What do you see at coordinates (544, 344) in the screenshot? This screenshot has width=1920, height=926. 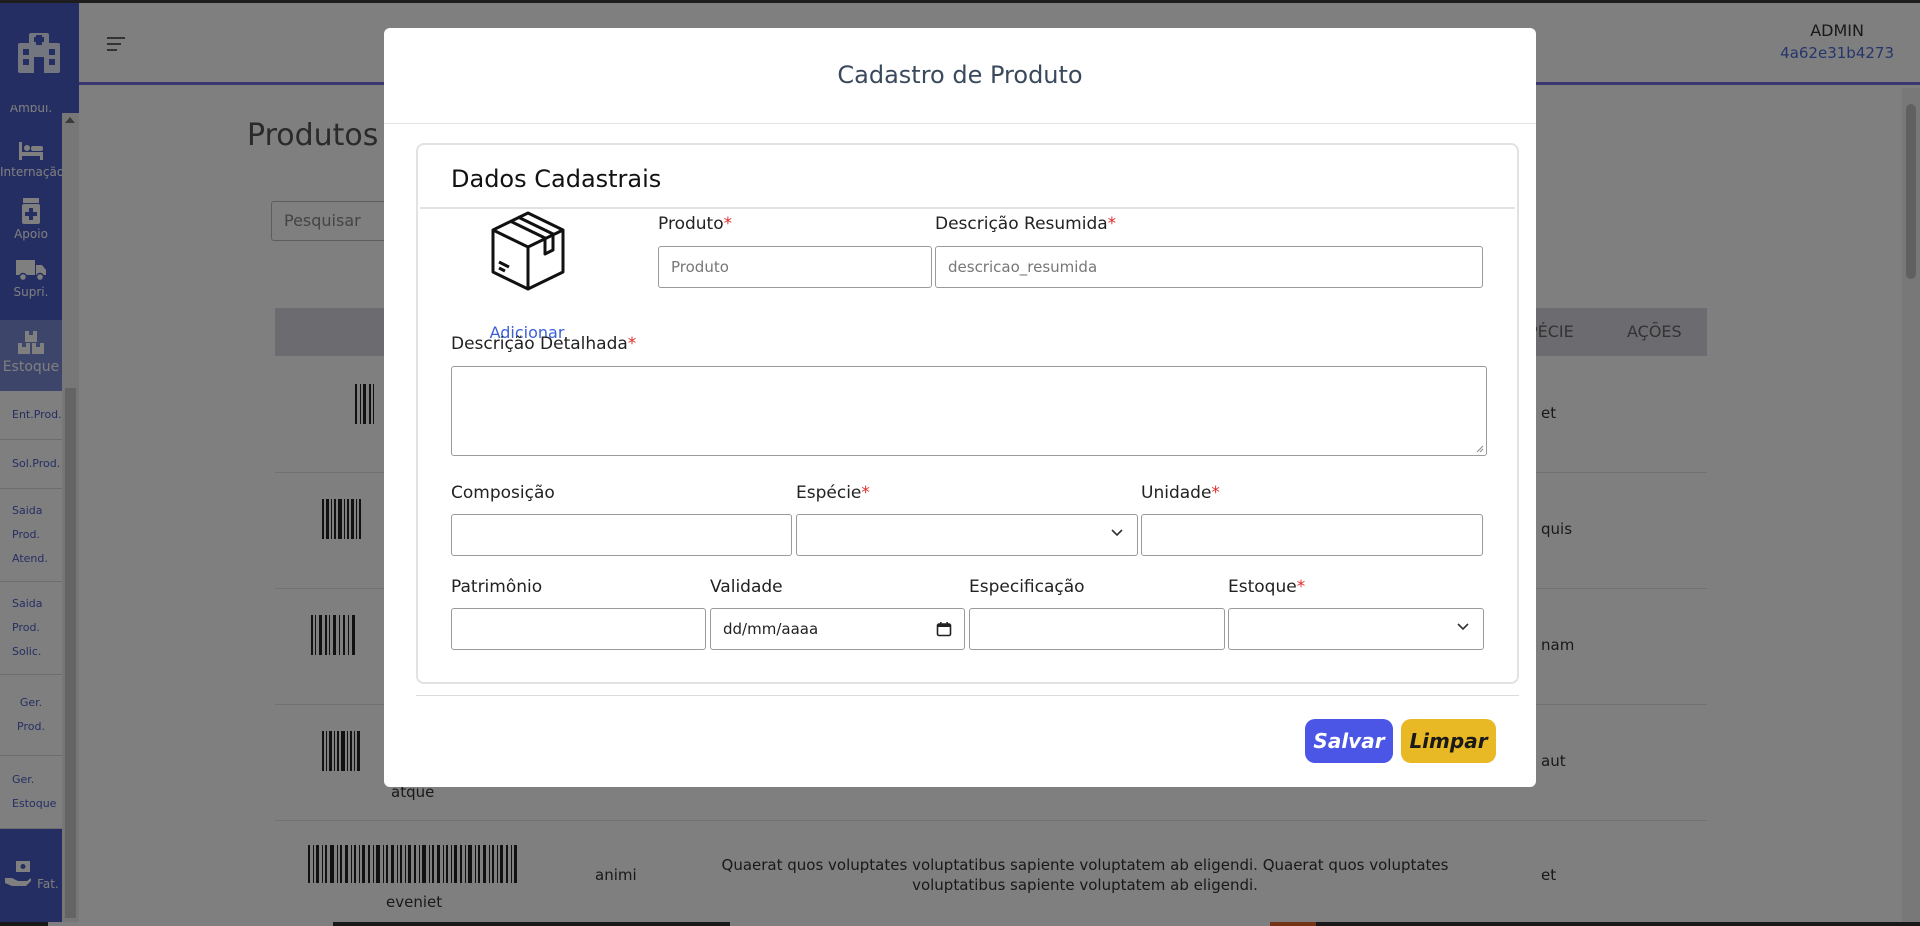 I see `label-descricao-detalhada: Descrição Detalhada*` at bounding box center [544, 344].